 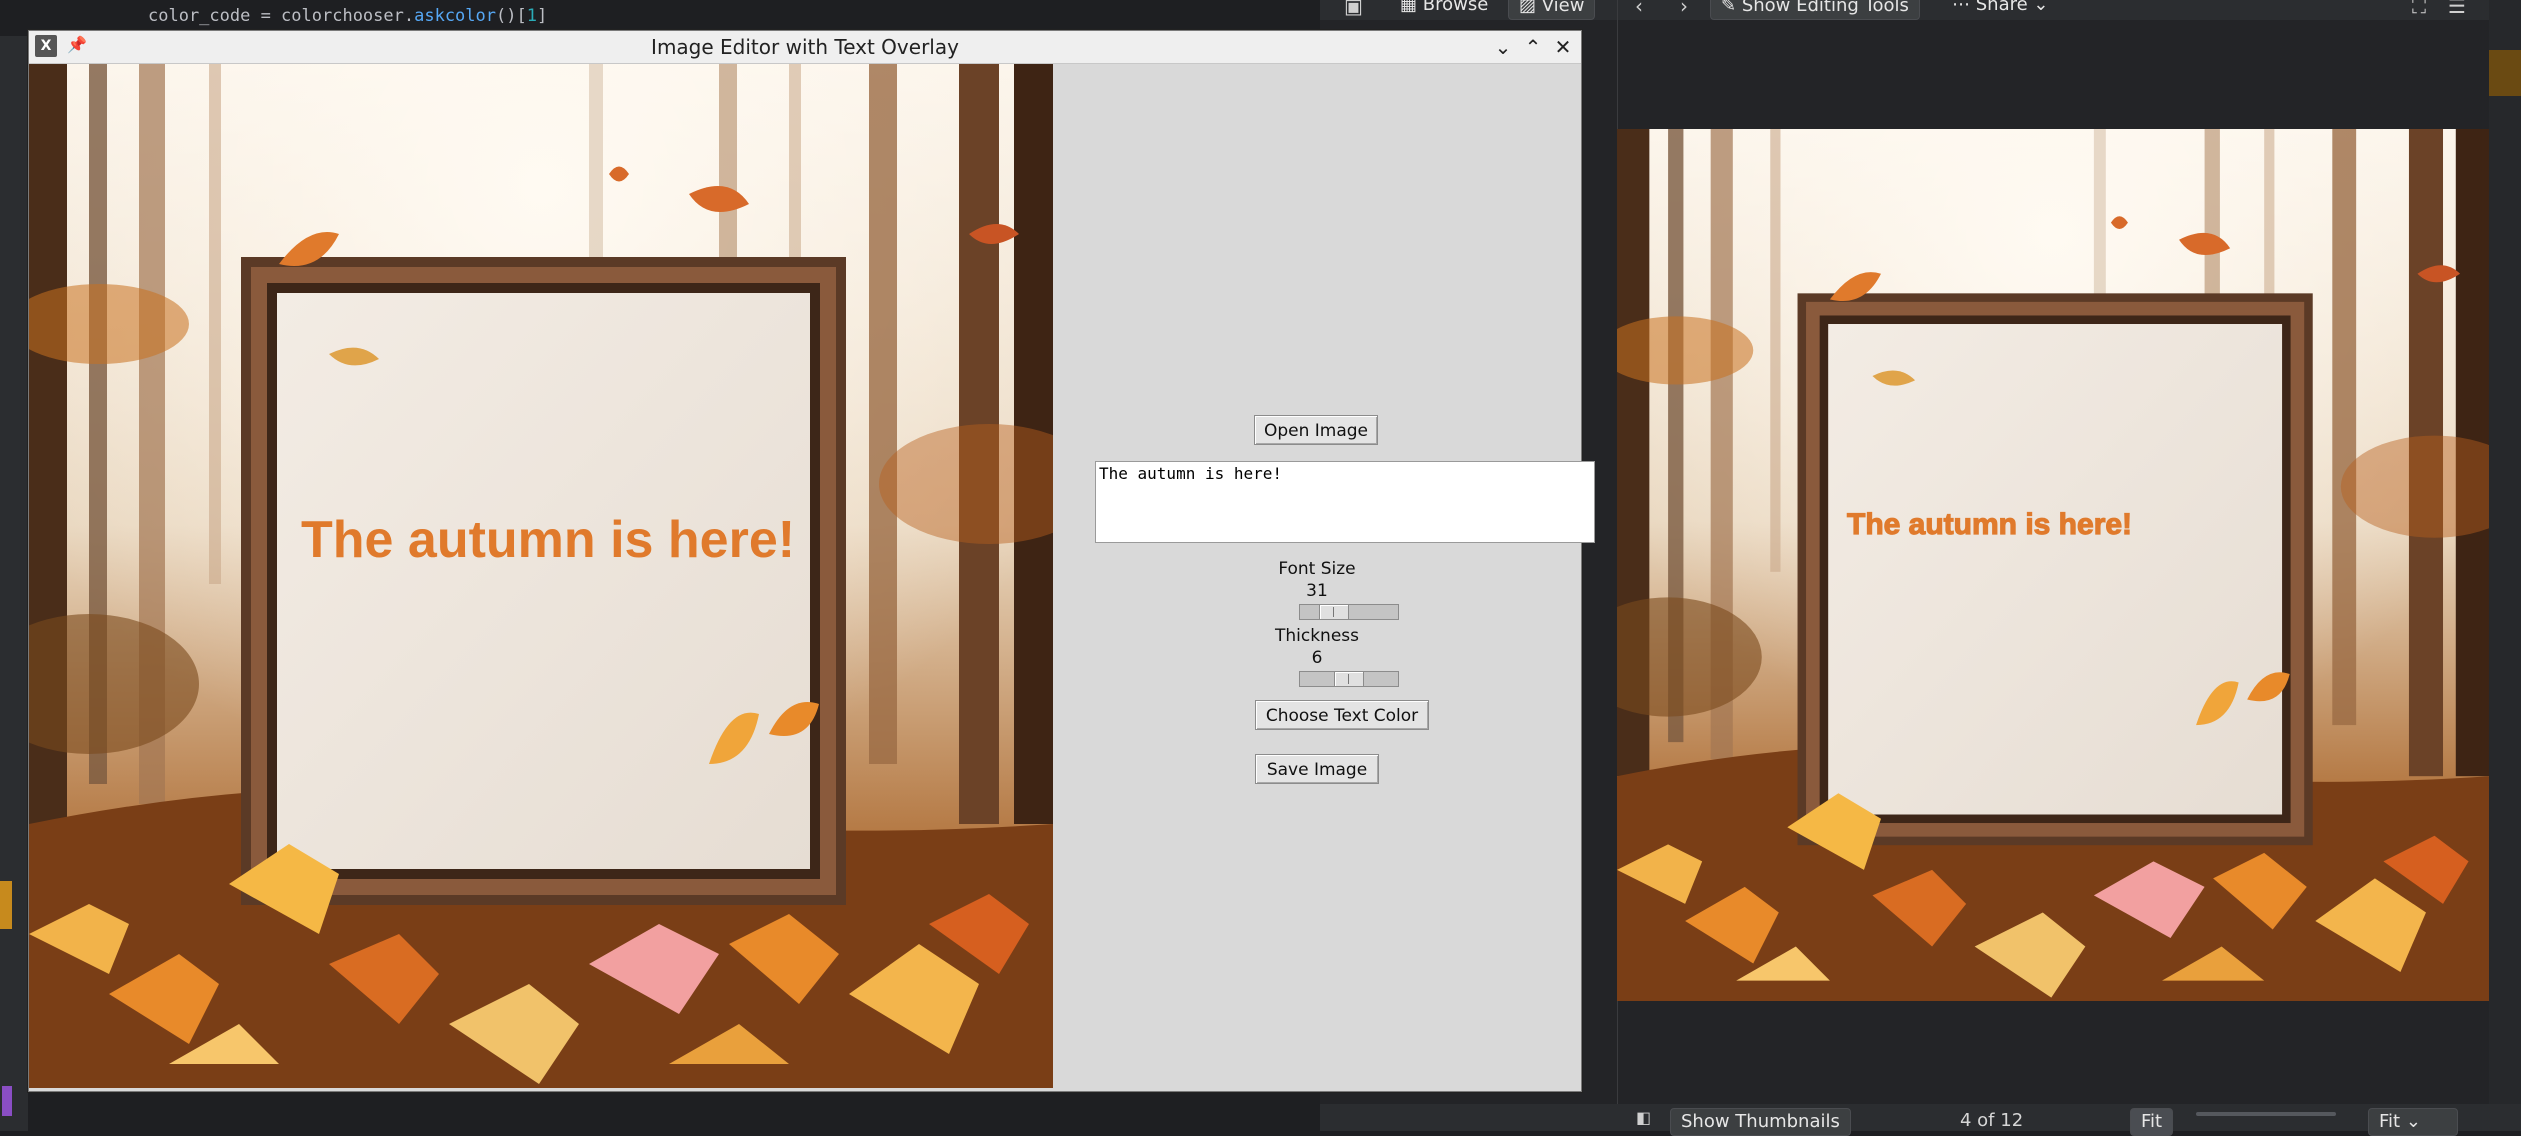 I want to click on zoom-slider, so click(x=2266, y=1114).